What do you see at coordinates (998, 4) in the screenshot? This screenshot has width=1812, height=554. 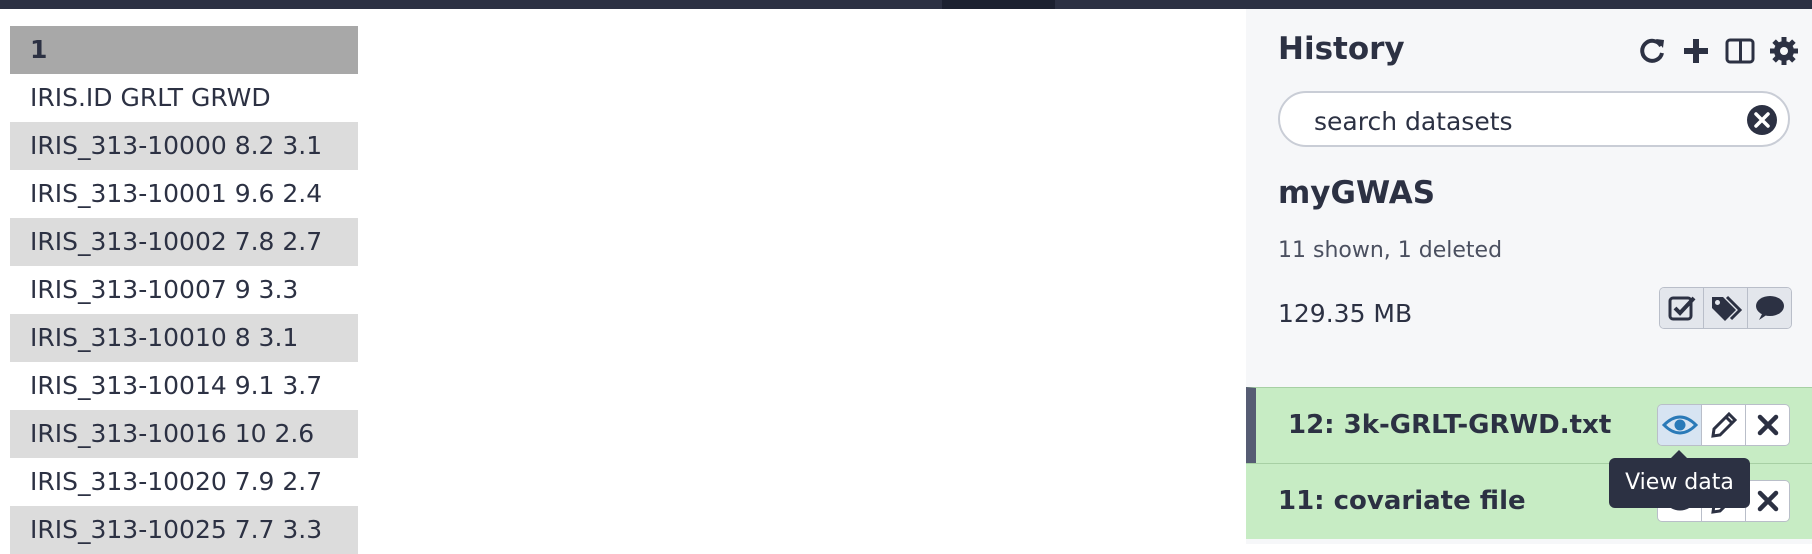 I see `masthead-active-tab` at bounding box center [998, 4].